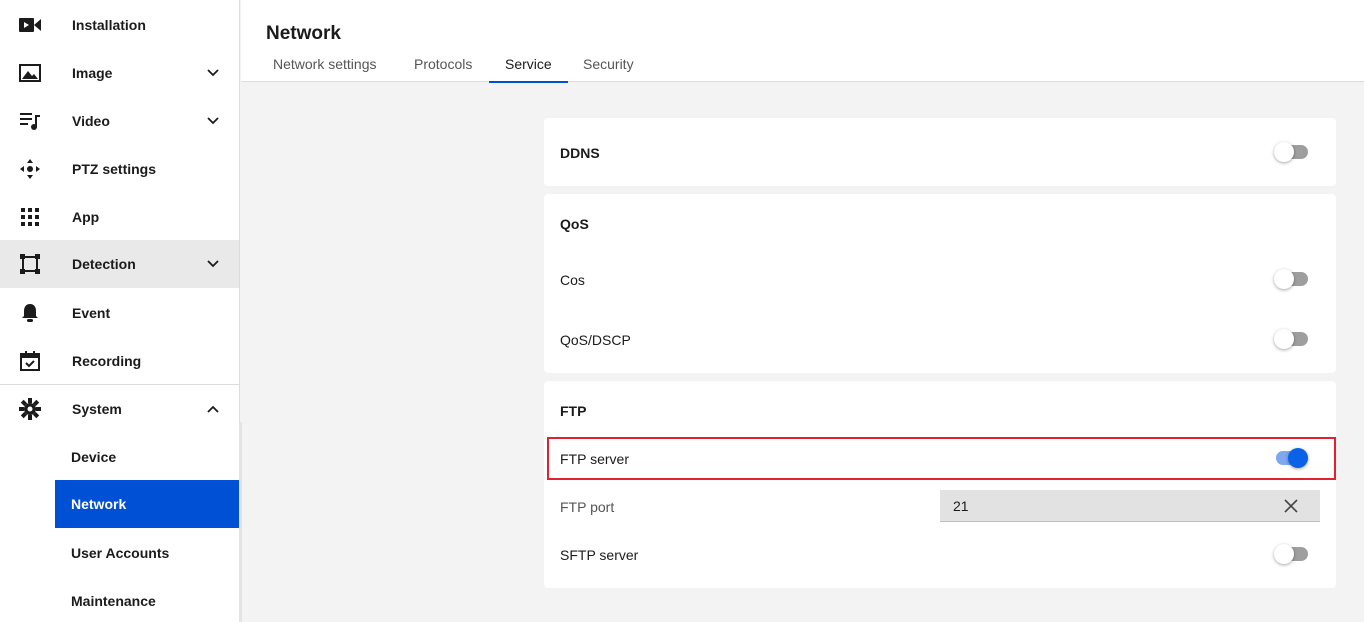  What do you see at coordinates (240, 522) in the screenshot?
I see `sidebar-scrollbar` at bounding box center [240, 522].